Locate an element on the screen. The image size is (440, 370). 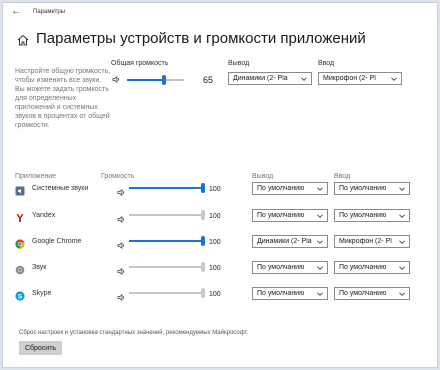
skype-icon: S is located at coordinates (20, 294).